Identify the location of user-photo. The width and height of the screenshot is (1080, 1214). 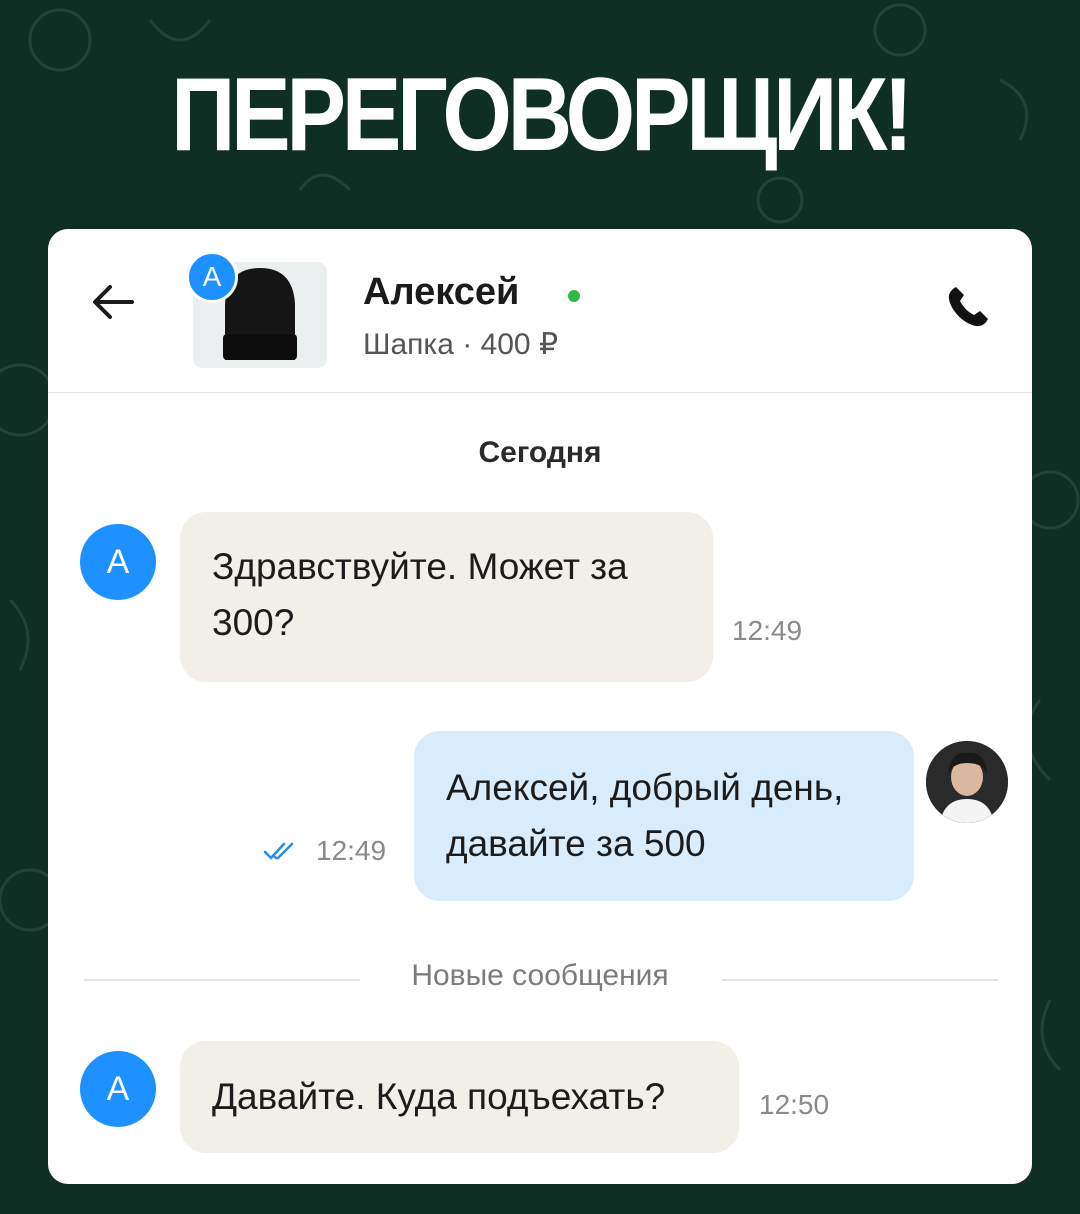
(967, 782).